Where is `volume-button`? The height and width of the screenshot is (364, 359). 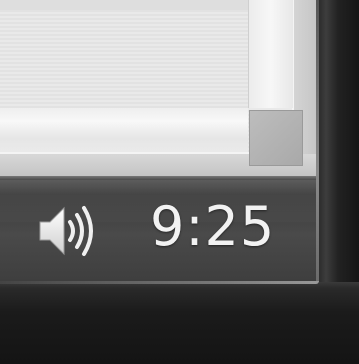 volume-button is located at coordinates (71, 231).